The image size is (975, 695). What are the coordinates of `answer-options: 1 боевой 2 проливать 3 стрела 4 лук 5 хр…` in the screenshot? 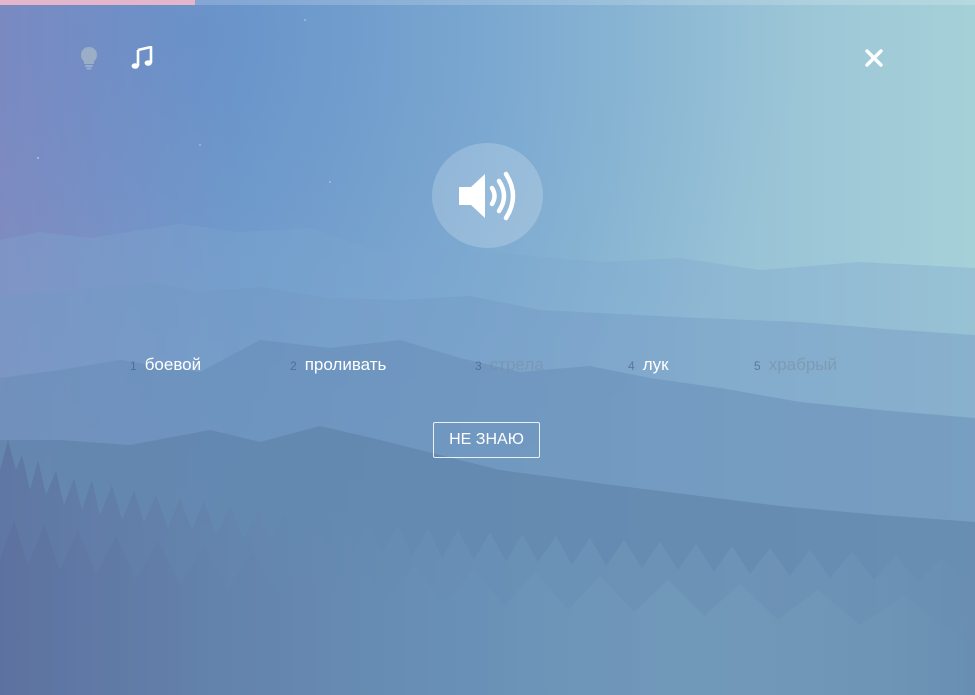 It's located at (487, 370).